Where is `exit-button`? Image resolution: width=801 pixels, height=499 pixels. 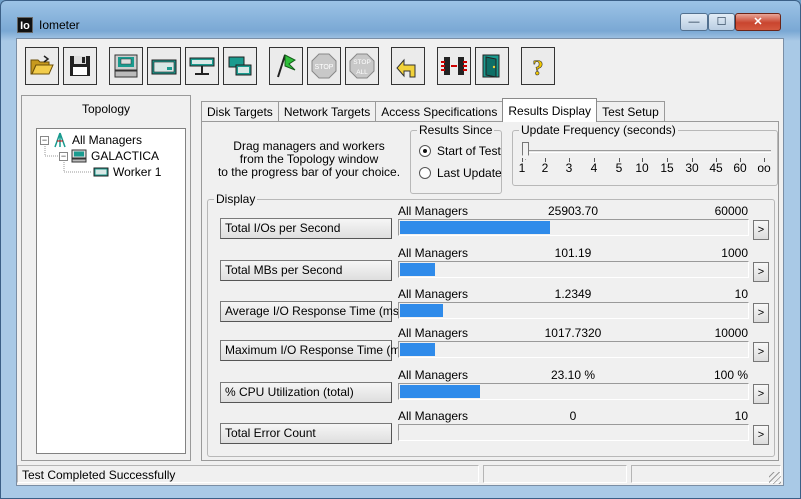 exit-button is located at coordinates (492, 66).